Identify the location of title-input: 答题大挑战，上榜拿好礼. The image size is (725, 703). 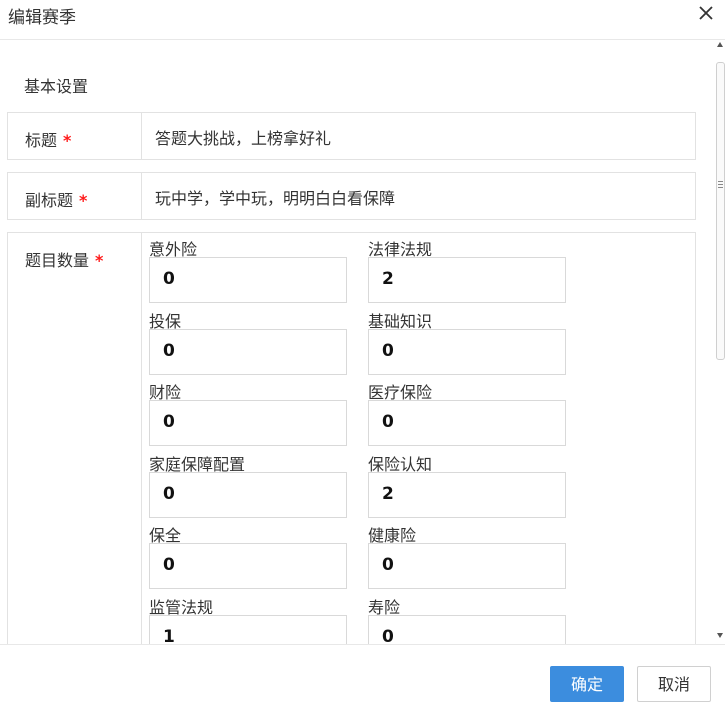
(243, 137).